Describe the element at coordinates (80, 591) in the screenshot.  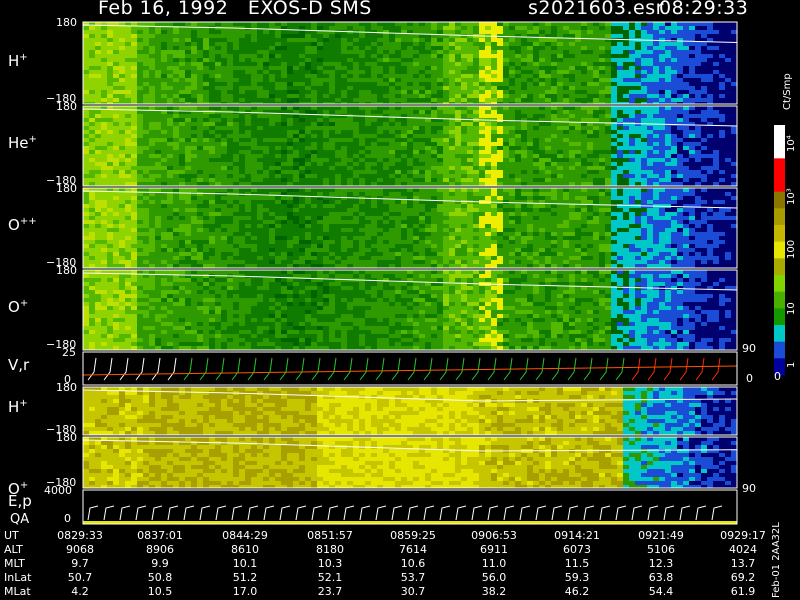
I see `table-cell: 4.2` at that location.